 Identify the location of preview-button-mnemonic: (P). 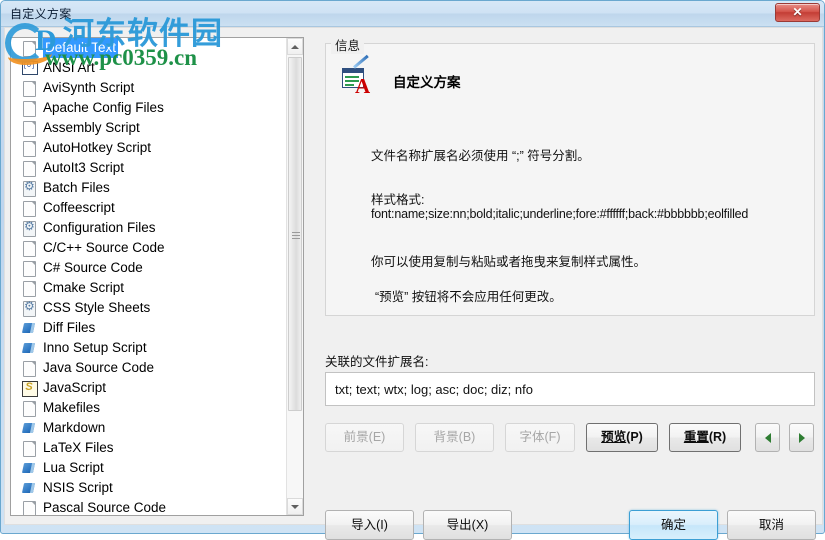
(634, 437).